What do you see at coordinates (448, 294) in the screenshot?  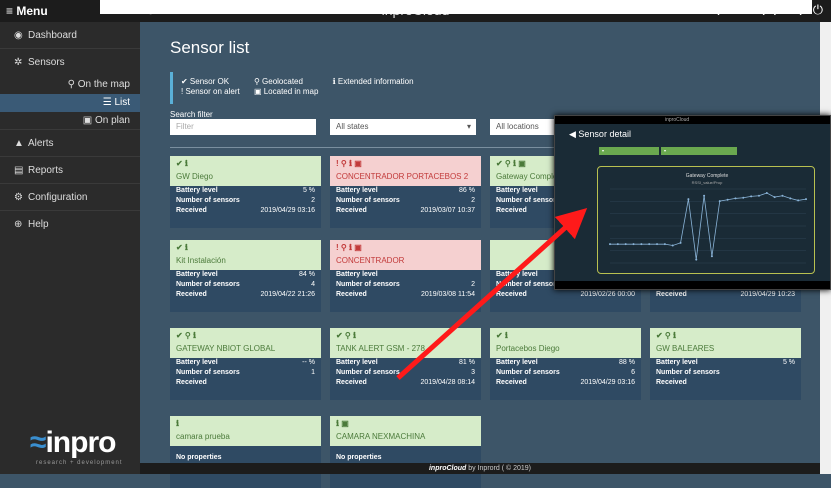 I see `received-value: 2019/03/08 11:54` at bounding box center [448, 294].